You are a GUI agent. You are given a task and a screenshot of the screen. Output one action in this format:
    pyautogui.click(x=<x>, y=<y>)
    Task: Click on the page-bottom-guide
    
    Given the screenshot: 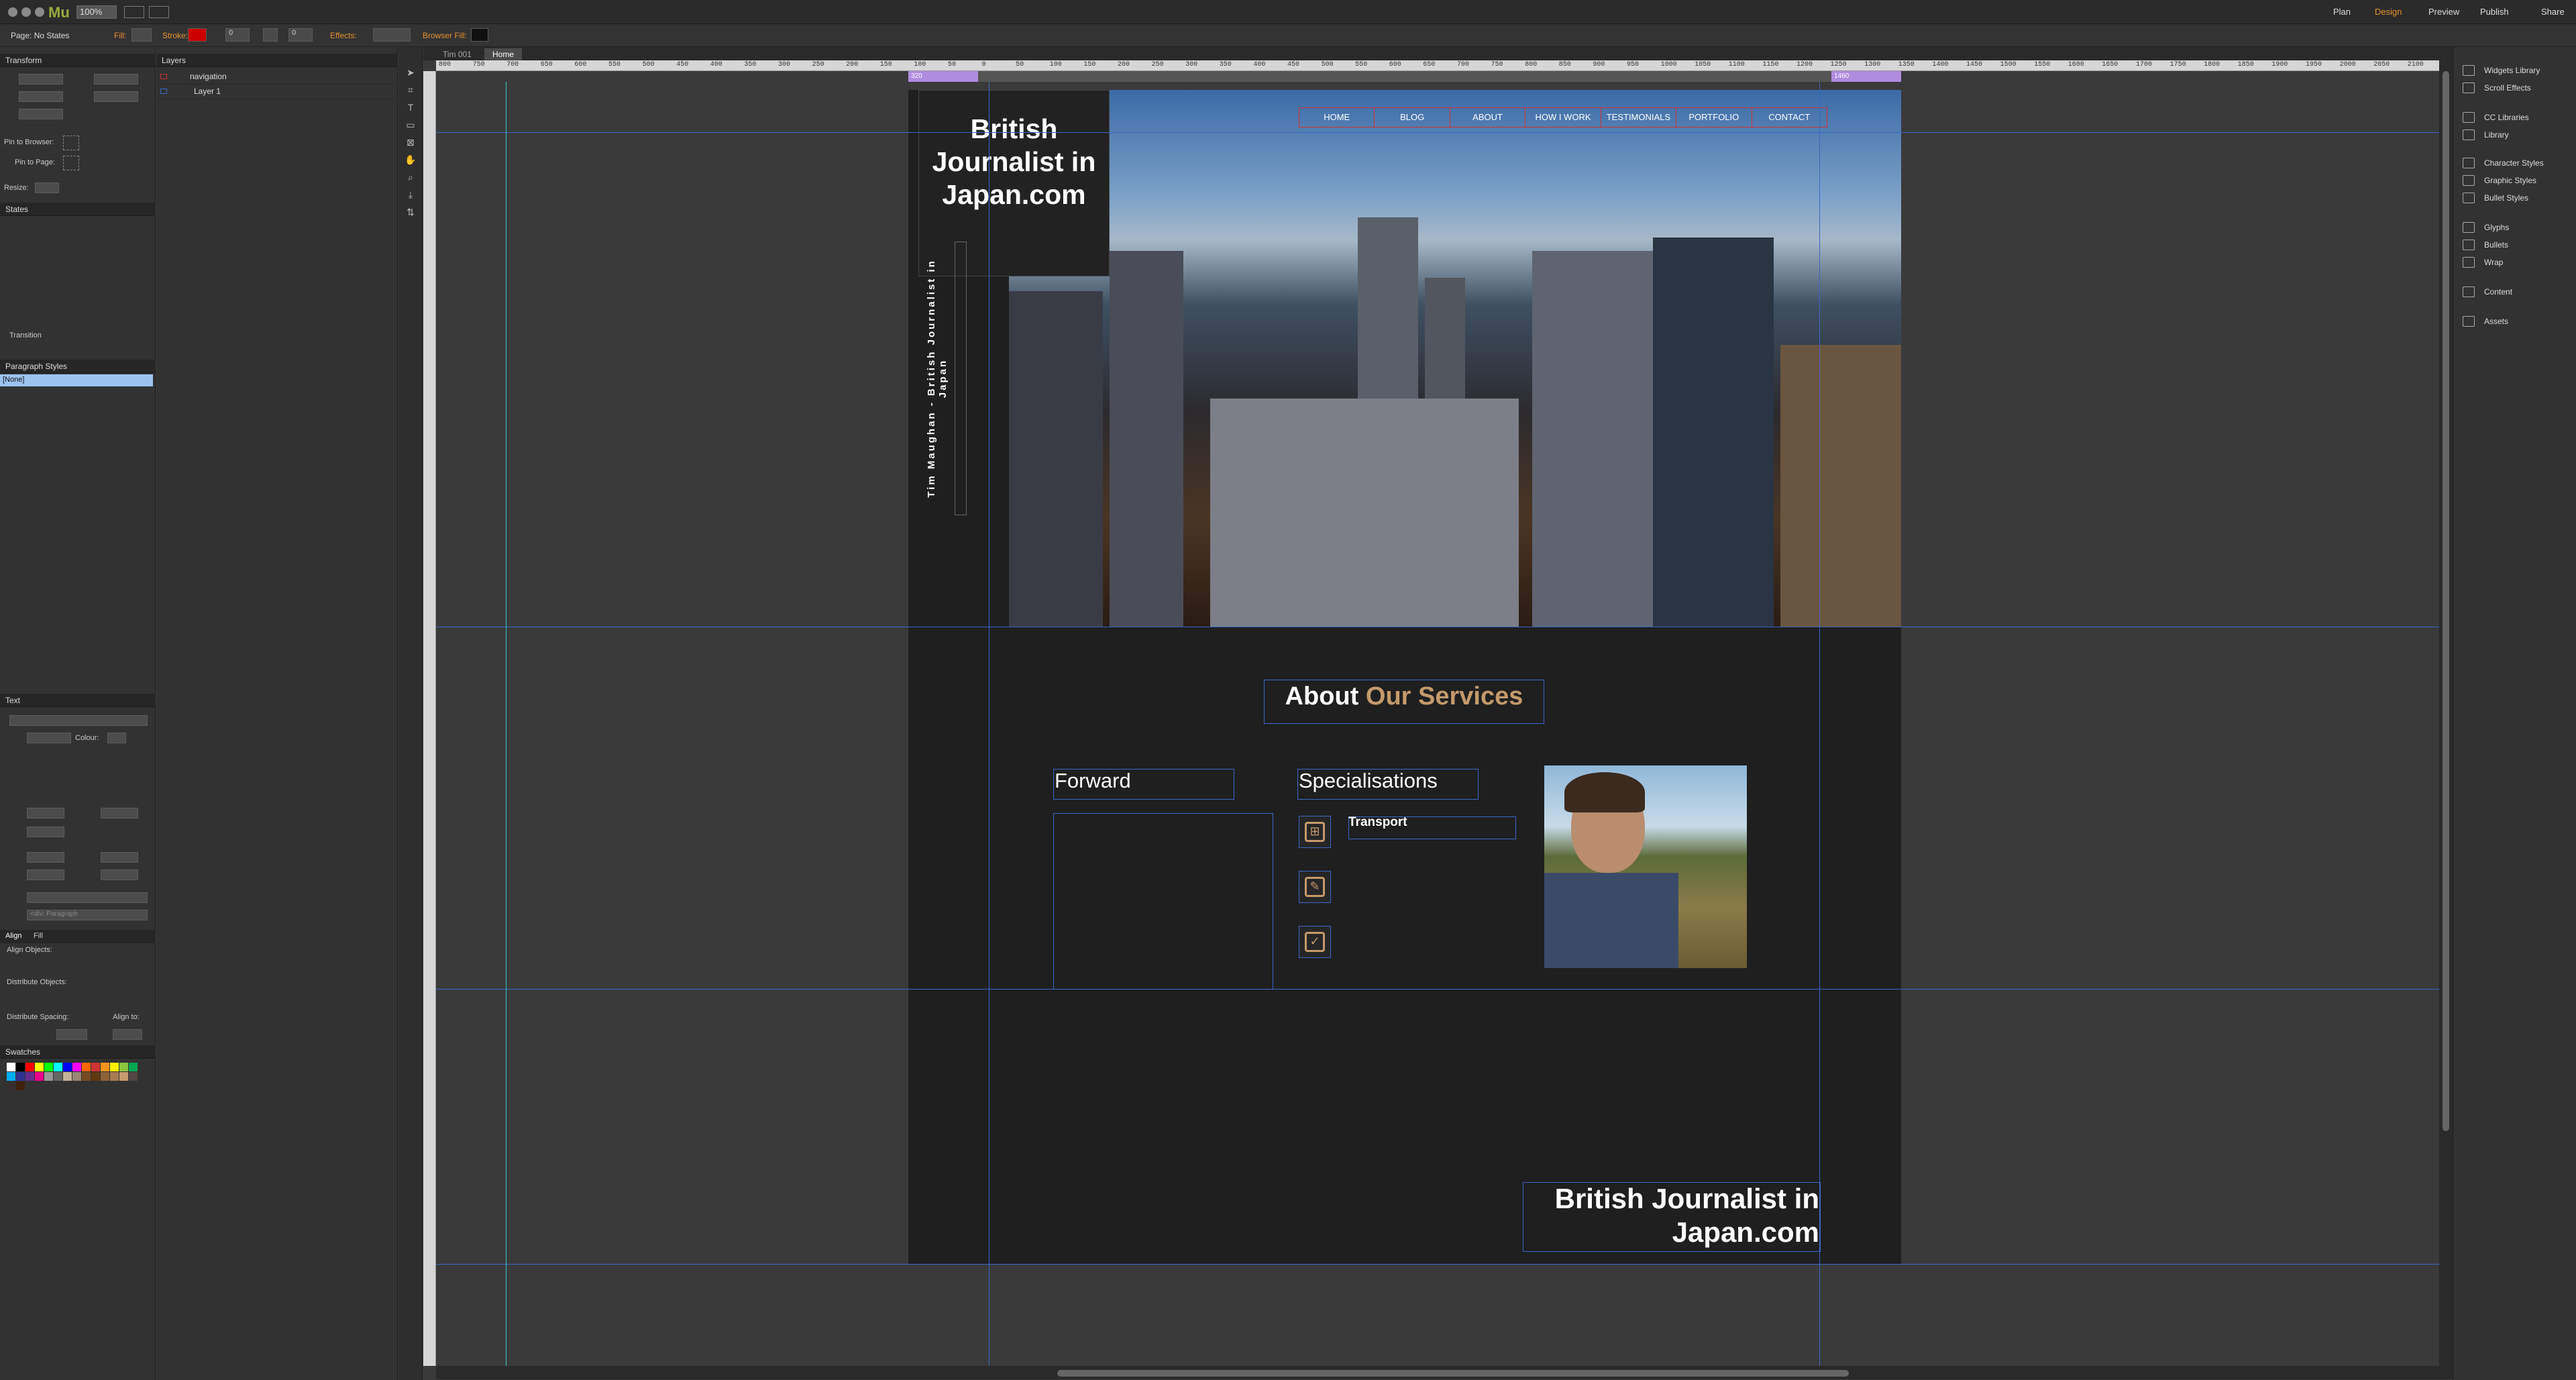 What is the action you would take?
    pyautogui.click(x=1444, y=1264)
    